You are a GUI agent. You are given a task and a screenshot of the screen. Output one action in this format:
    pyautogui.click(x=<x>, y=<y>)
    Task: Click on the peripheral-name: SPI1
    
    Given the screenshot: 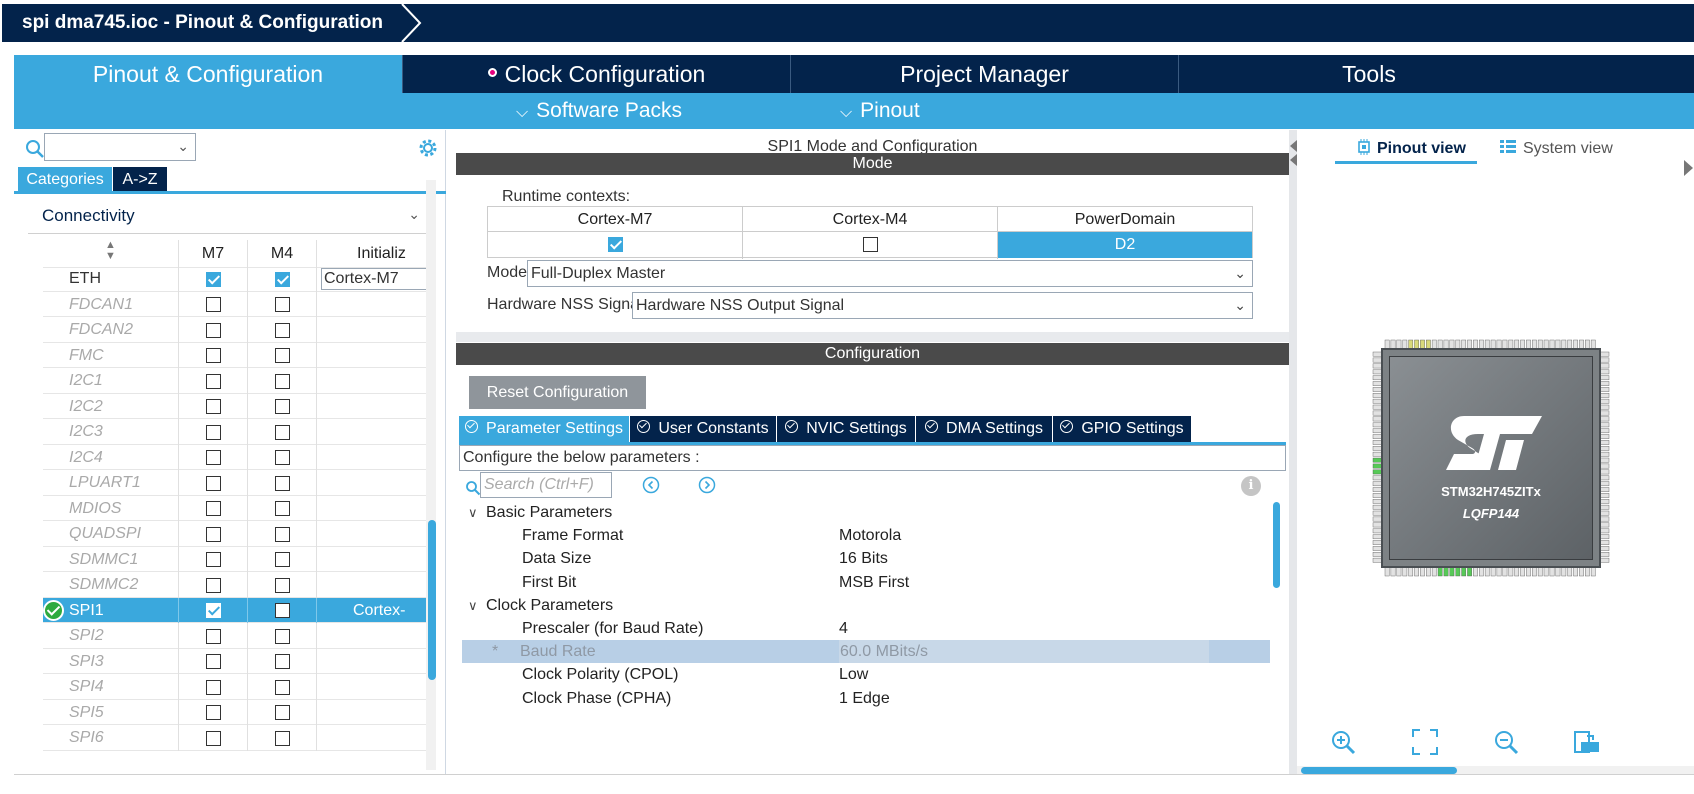 What is the action you would take?
    pyautogui.click(x=111, y=610)
    